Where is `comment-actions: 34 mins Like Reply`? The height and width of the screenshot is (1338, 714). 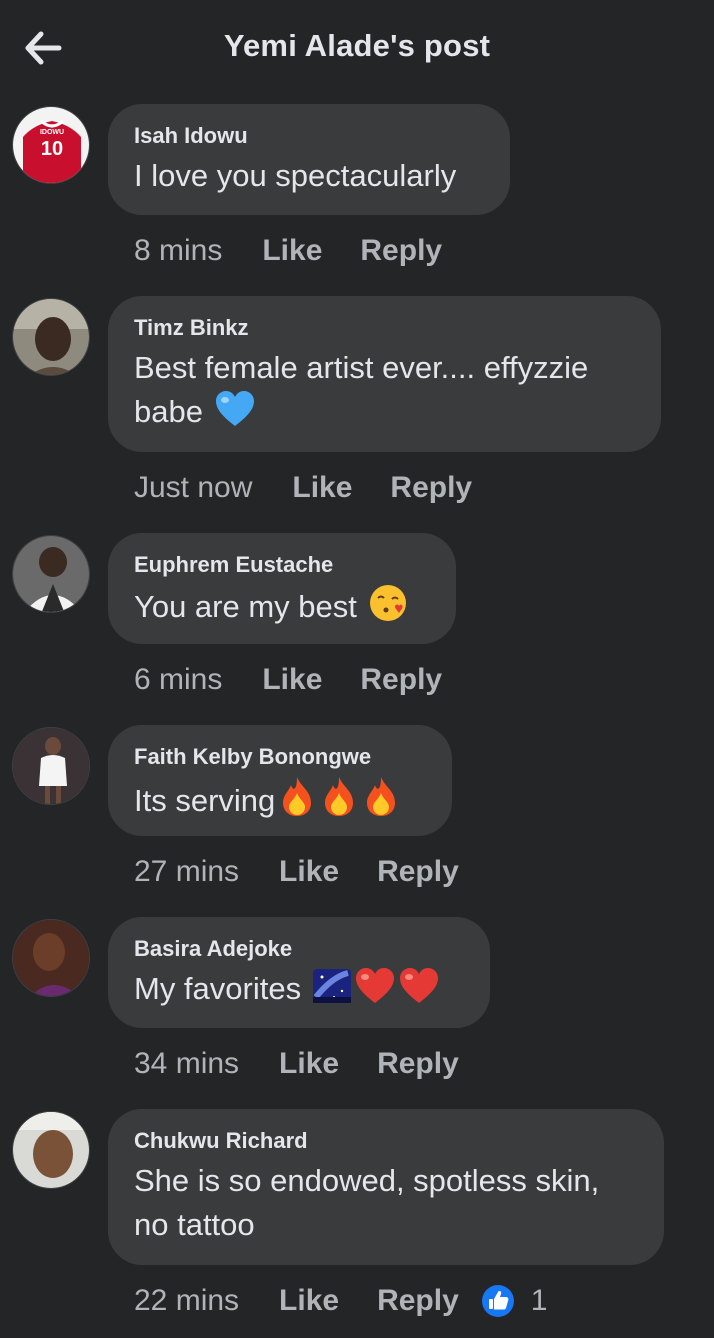
comment-actions: 34 mins Like Reply is located at coordinates (315, 1064).